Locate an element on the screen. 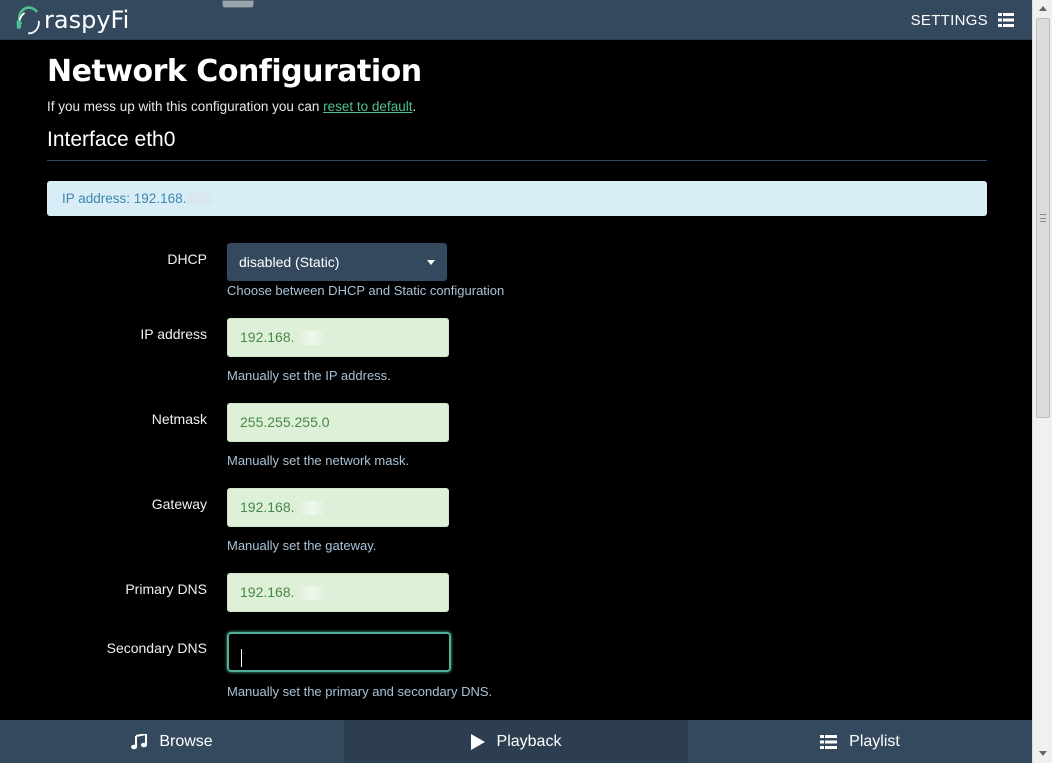 The width and height of the screenshot is (1052, 763). music-note-icon is located at coordinates (139, 741).